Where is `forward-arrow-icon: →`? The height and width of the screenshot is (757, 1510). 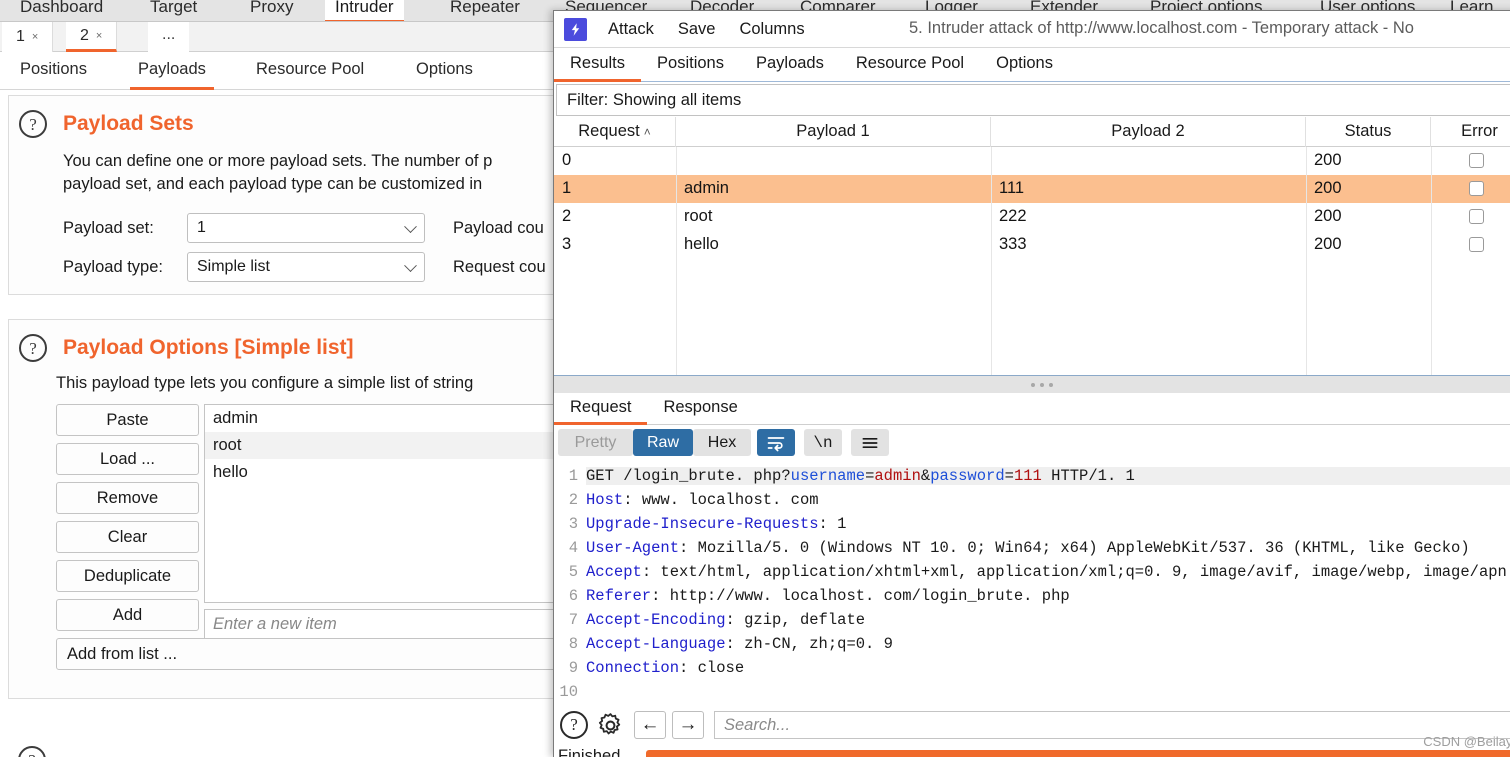
forward-arrow-icon: → is located at coordinates (688, 725).